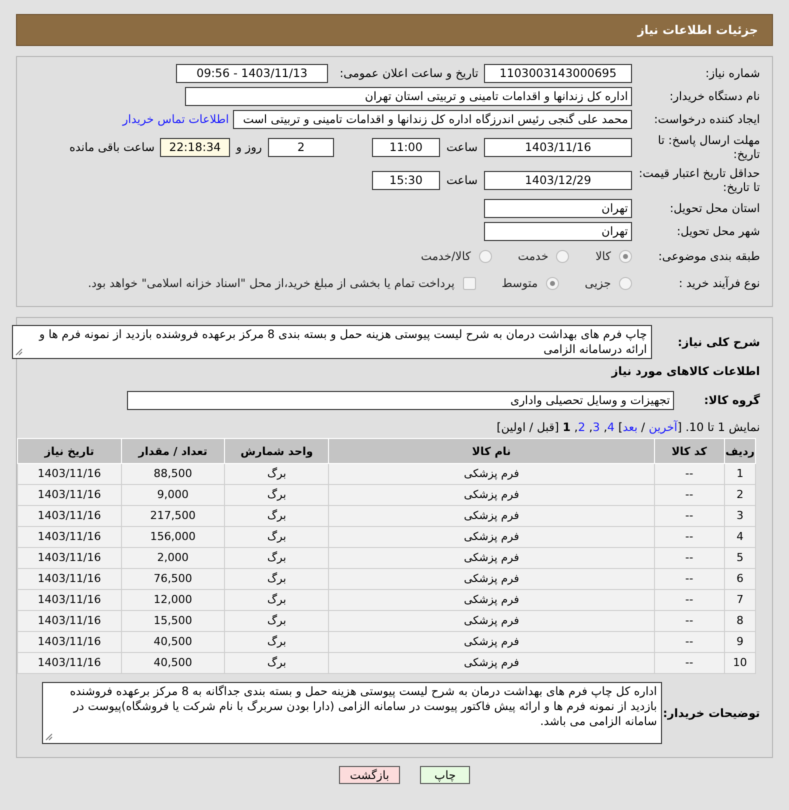 This screenshot has width=789, height=810. What do you see at coordinates (173, 495) in the screenshot?
I see `table-cell: 9,000` at bounding box center [173, 495].